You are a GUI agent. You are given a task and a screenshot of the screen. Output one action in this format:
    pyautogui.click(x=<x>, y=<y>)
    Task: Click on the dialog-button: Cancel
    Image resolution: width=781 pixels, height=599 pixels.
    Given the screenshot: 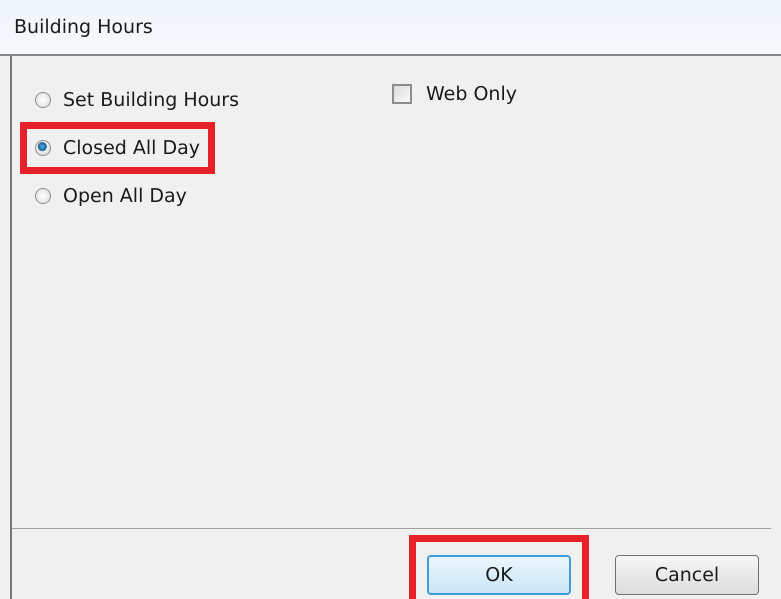 What is the action you would take?
    pyautogui.click(x=687, y=575)
    